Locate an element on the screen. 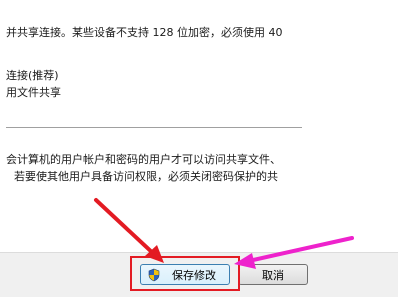  section-divider is located at coordinates (154, 127).